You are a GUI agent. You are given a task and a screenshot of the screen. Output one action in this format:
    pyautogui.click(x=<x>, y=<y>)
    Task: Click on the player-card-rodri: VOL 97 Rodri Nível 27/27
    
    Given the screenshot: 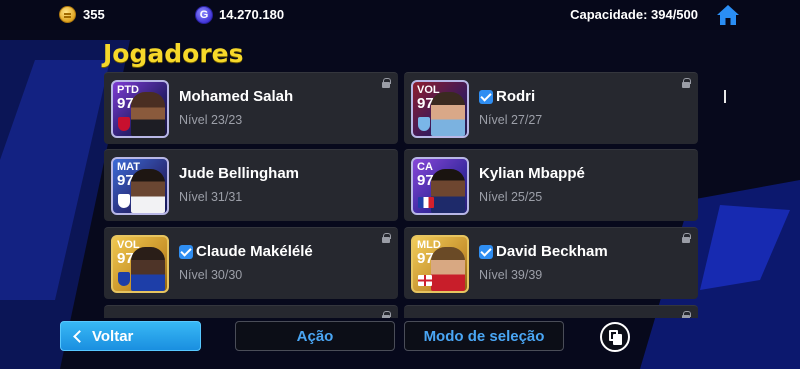 What is the action you would take?
    pyautogui.click(x=551, y=108)
    